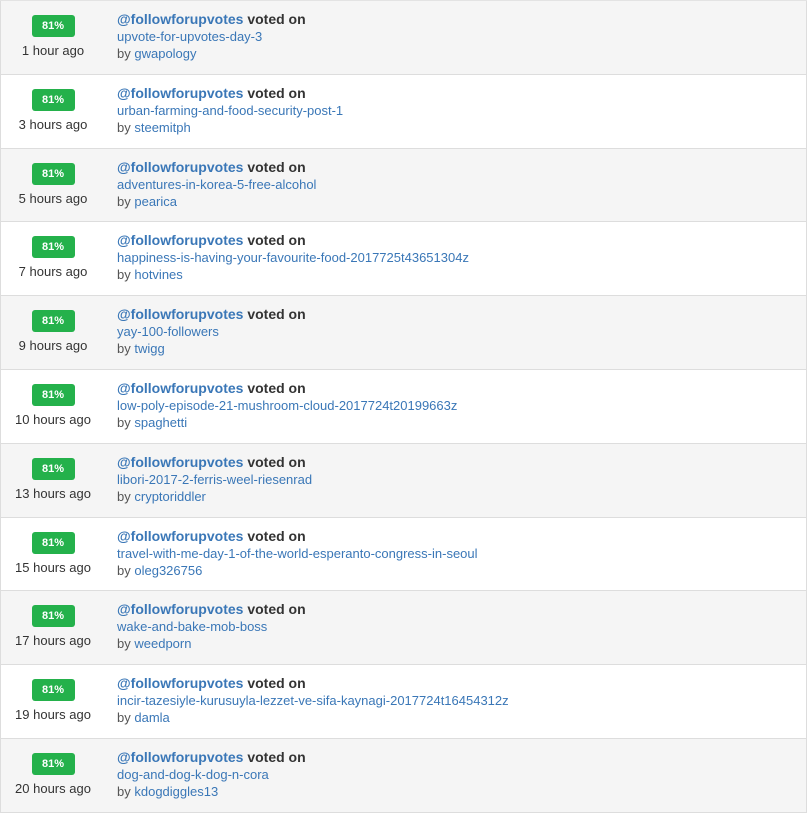  I want to click on author-link: kdogdiggles13, so click(176, 791).